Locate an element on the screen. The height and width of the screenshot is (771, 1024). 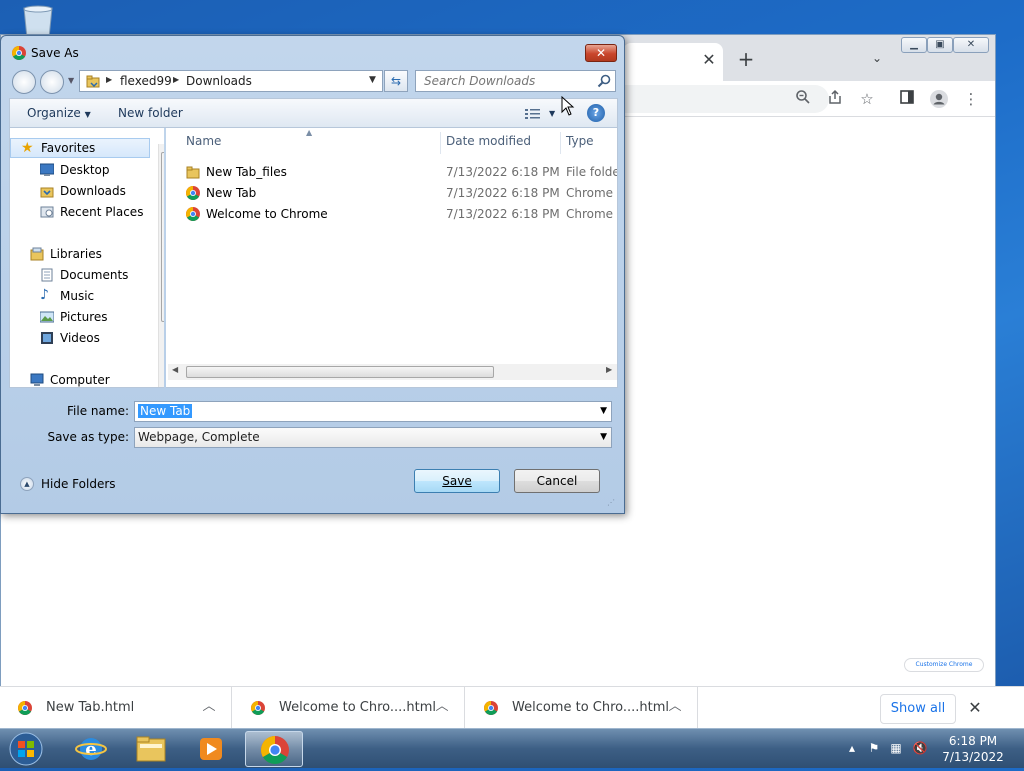
bookmark-star-icon: ☆ is located at coordinates (867, 99).